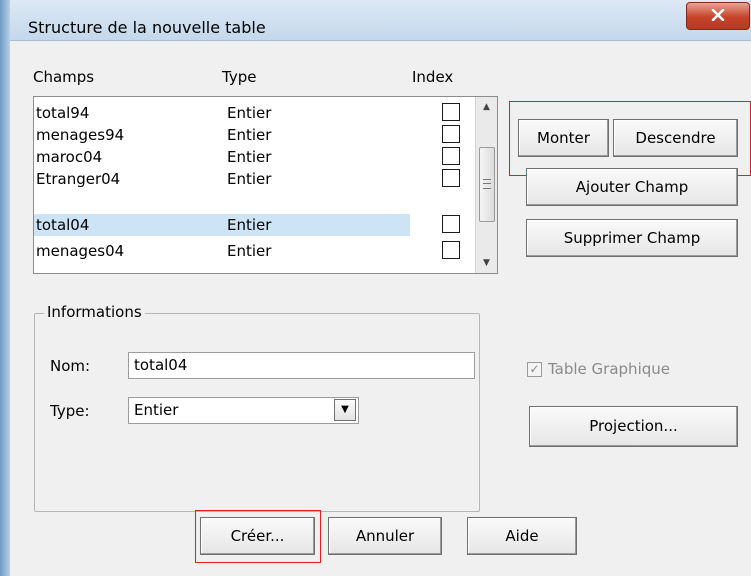 The height and width of the screenshot is (576, 751). Describe the element at coordinates (609, 369) in the screenshot. I see `table-graphique-label: Table Graphique` at that location.